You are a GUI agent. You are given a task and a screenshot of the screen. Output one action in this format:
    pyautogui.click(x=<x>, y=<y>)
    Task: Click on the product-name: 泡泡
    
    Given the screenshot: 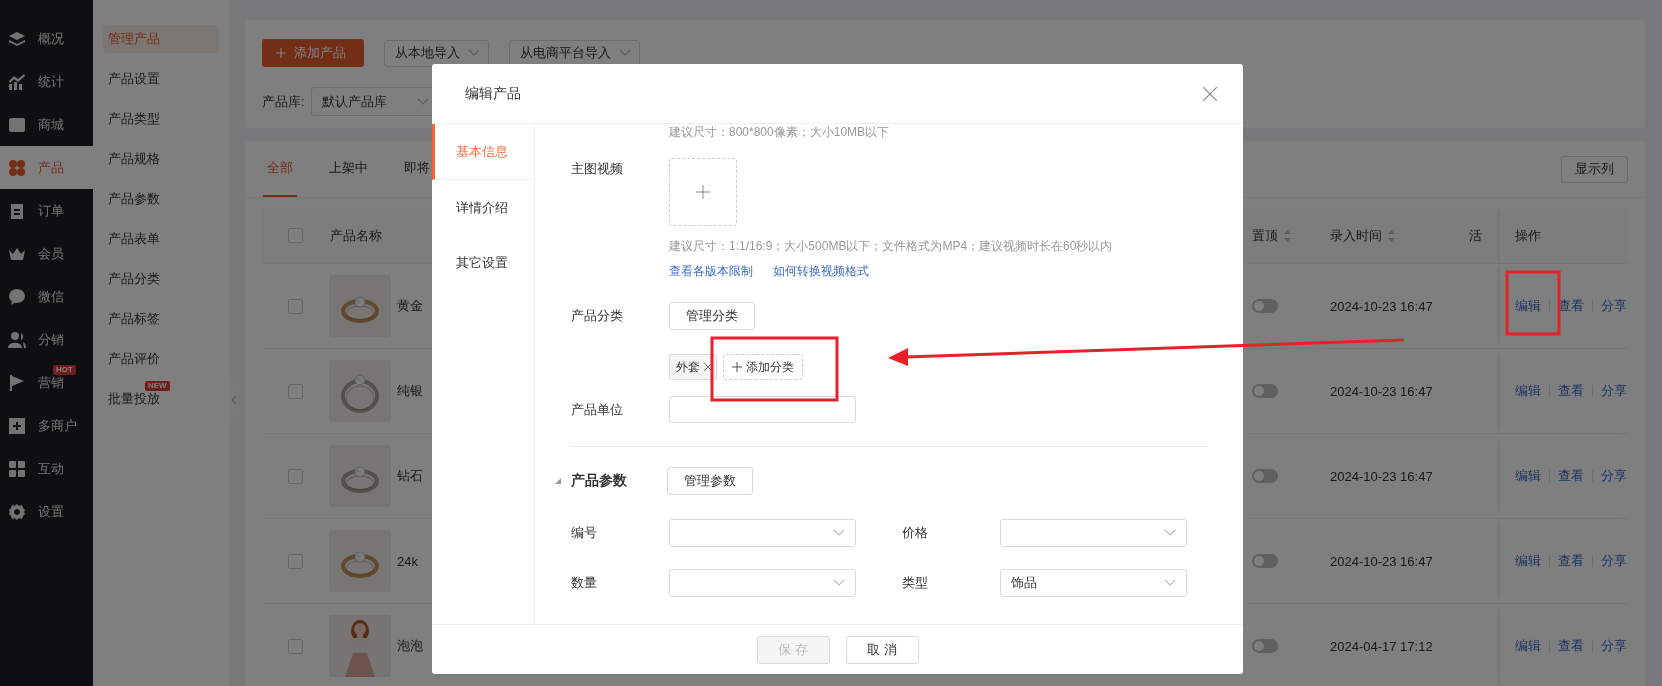 What is the action you would take?
    pyautogui.click(x=410, y=645)
    